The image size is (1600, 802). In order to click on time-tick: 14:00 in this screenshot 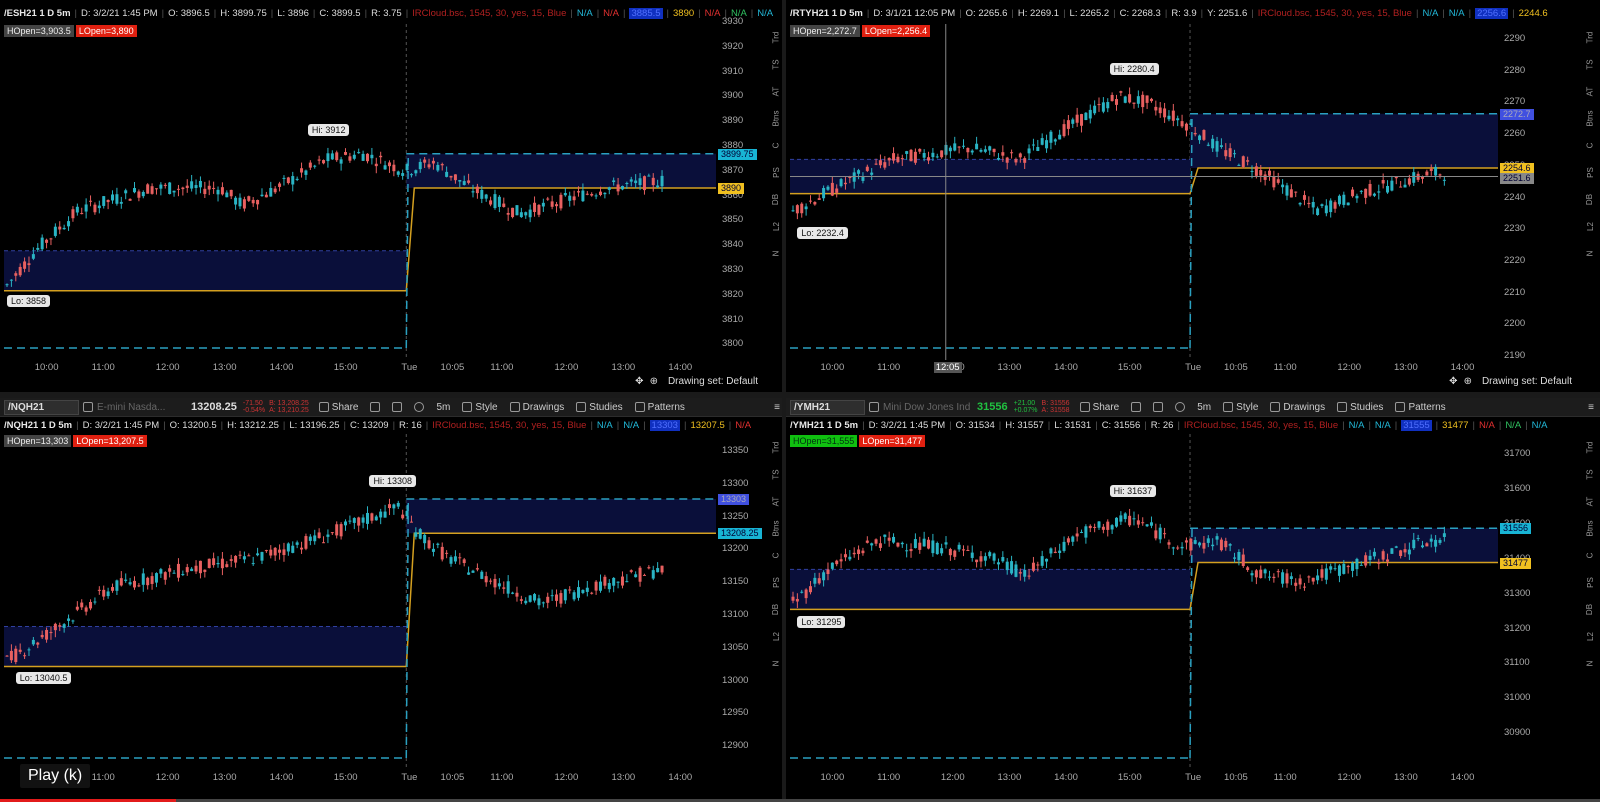, I will do `click(1462, 367)`.